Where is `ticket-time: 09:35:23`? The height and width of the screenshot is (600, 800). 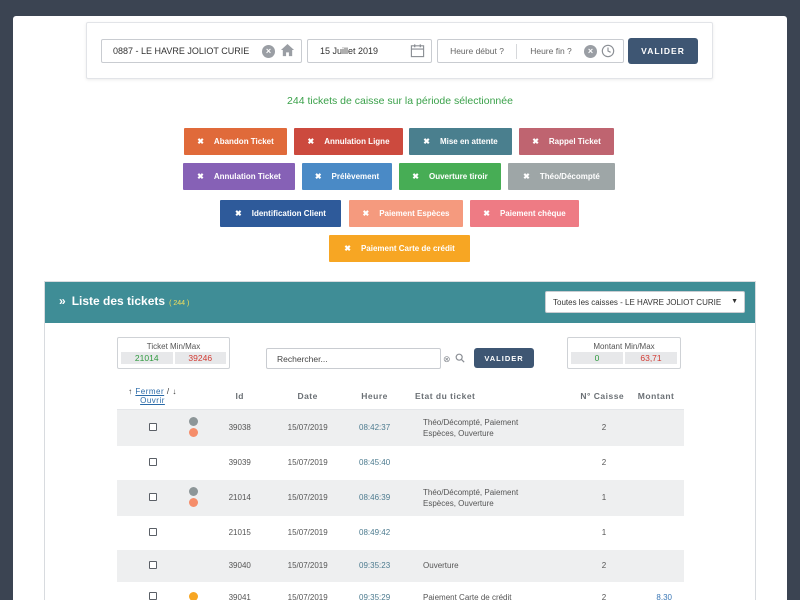
ticket-time: 09:35:23 is located at coordinates (375, 566).